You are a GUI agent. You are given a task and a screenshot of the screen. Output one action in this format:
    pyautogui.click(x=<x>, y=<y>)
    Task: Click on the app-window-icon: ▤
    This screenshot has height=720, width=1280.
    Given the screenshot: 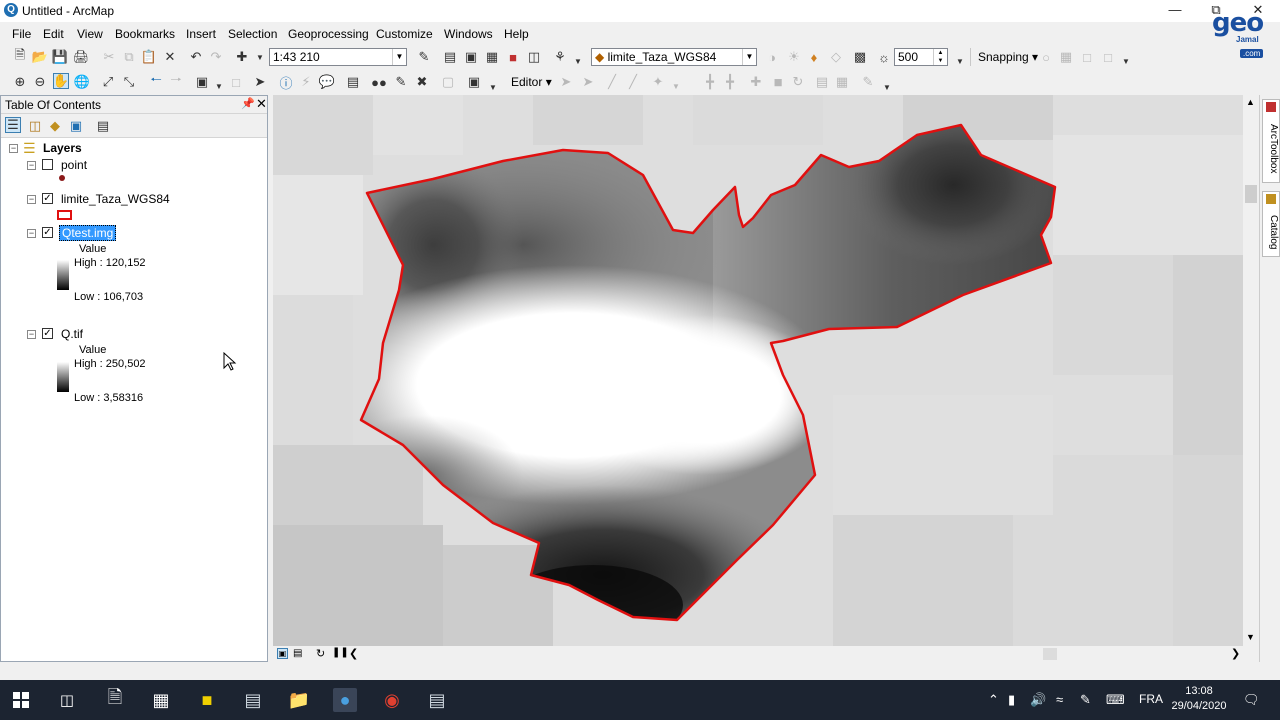 What is the action you would take?
    pyautogui.click(x=253, y=700)
    